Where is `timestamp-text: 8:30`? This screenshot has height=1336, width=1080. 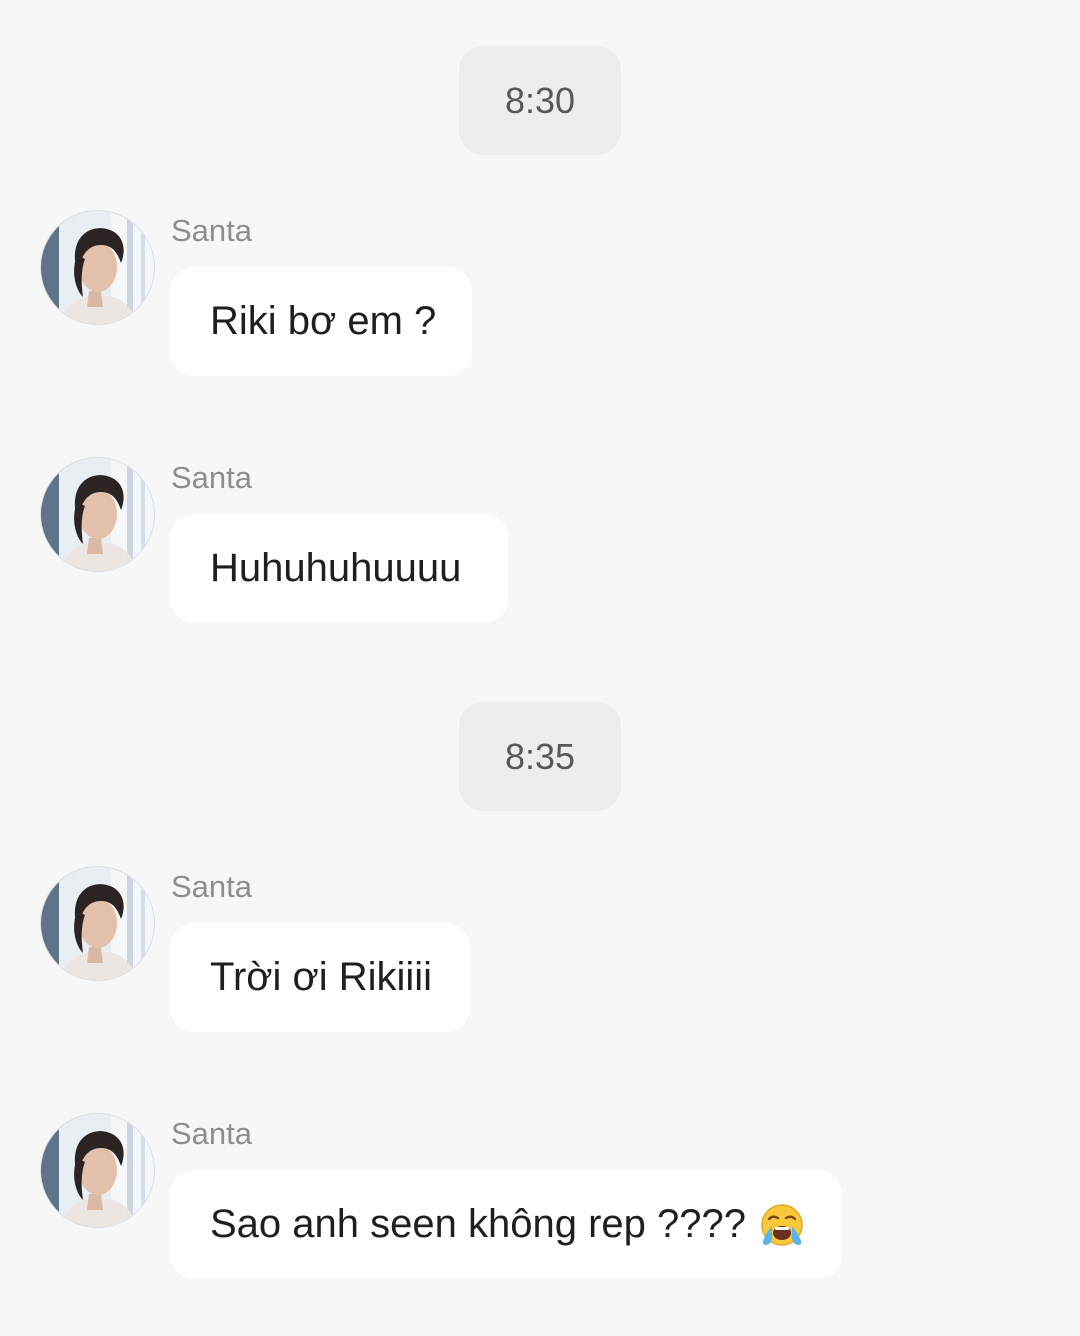
timestamp-text: 8:30 is located at coordinates (540, 100).